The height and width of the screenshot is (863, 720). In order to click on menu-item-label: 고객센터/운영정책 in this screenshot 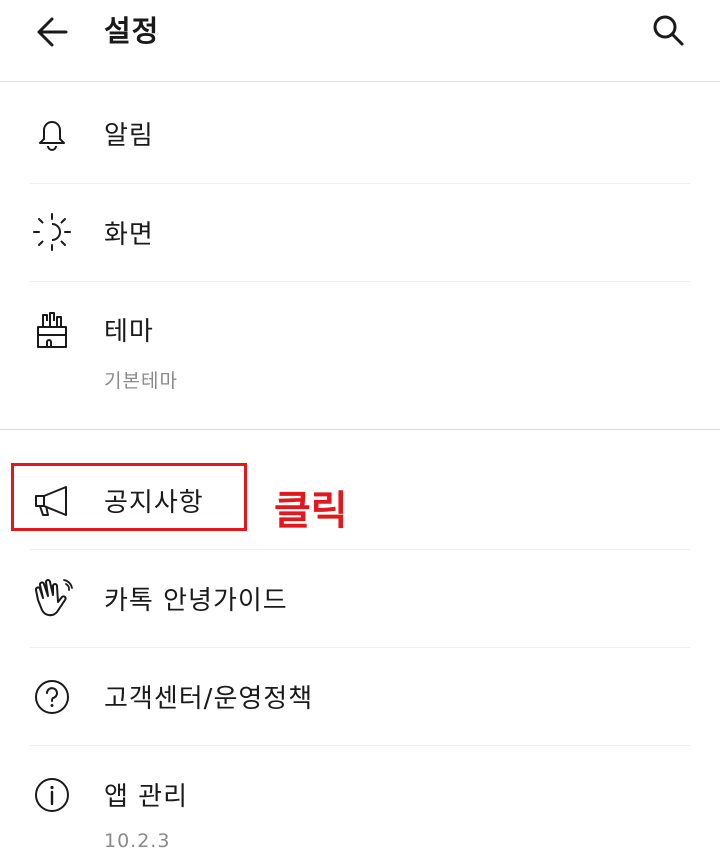, I will do `click(209, 699)`.